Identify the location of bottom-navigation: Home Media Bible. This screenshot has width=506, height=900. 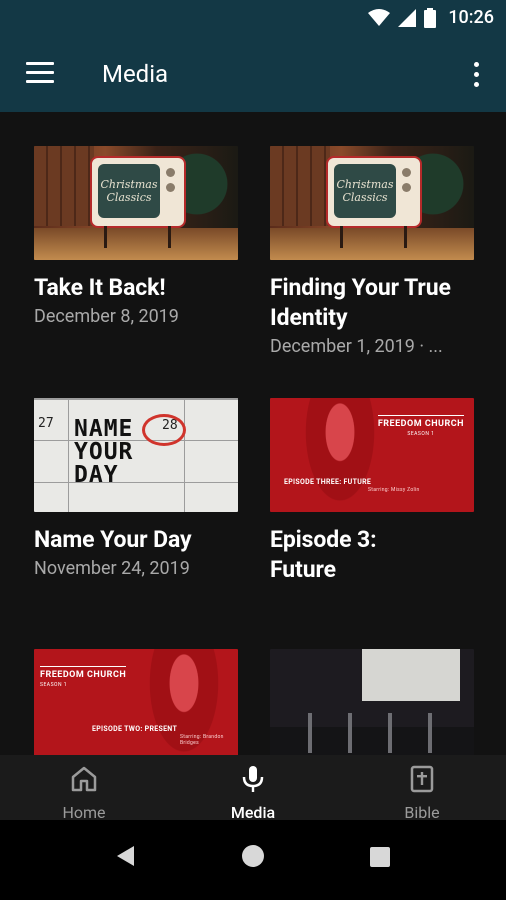
(253, 788).